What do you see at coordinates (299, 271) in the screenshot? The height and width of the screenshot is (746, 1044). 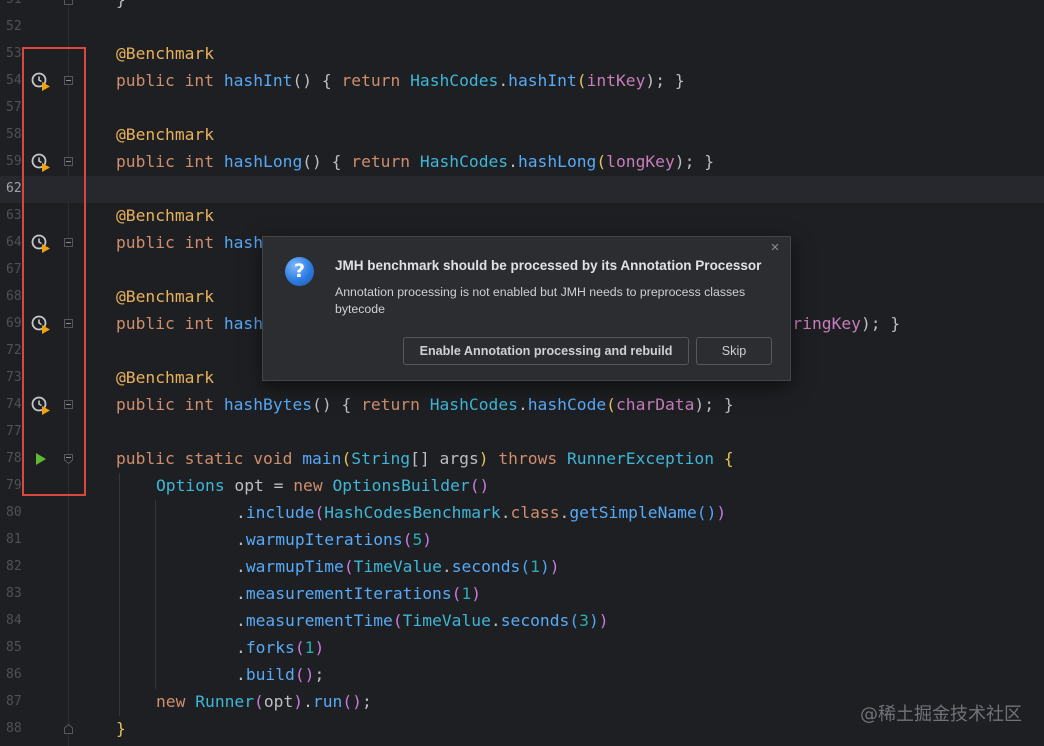 I see `question-icon: ?` at bounding box center [299, 271].